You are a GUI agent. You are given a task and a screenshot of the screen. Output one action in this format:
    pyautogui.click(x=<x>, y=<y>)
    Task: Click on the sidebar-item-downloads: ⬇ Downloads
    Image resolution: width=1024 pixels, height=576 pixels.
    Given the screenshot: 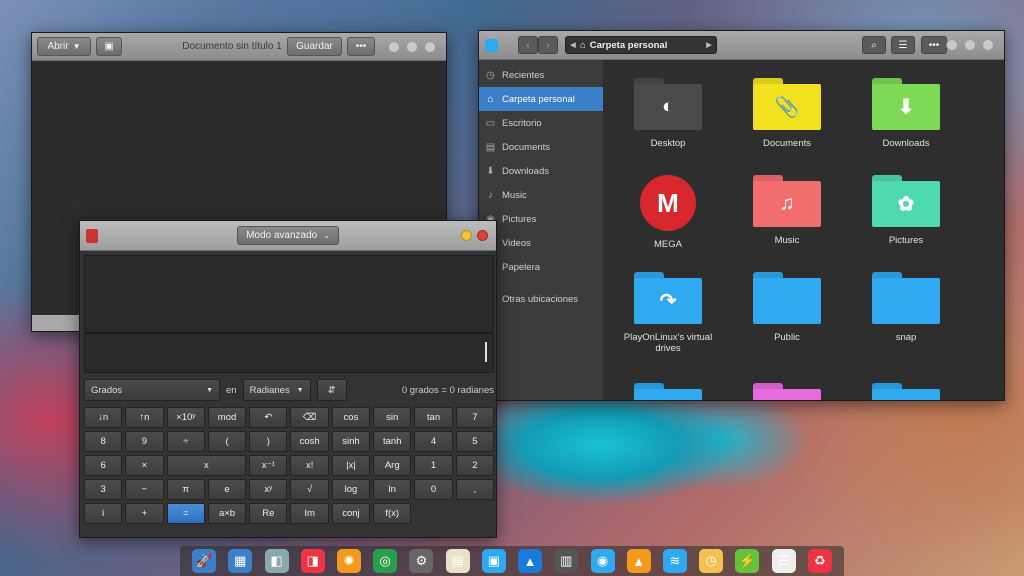 What is the action you would take?
    pyautogui.click(x=541, y=171)
    